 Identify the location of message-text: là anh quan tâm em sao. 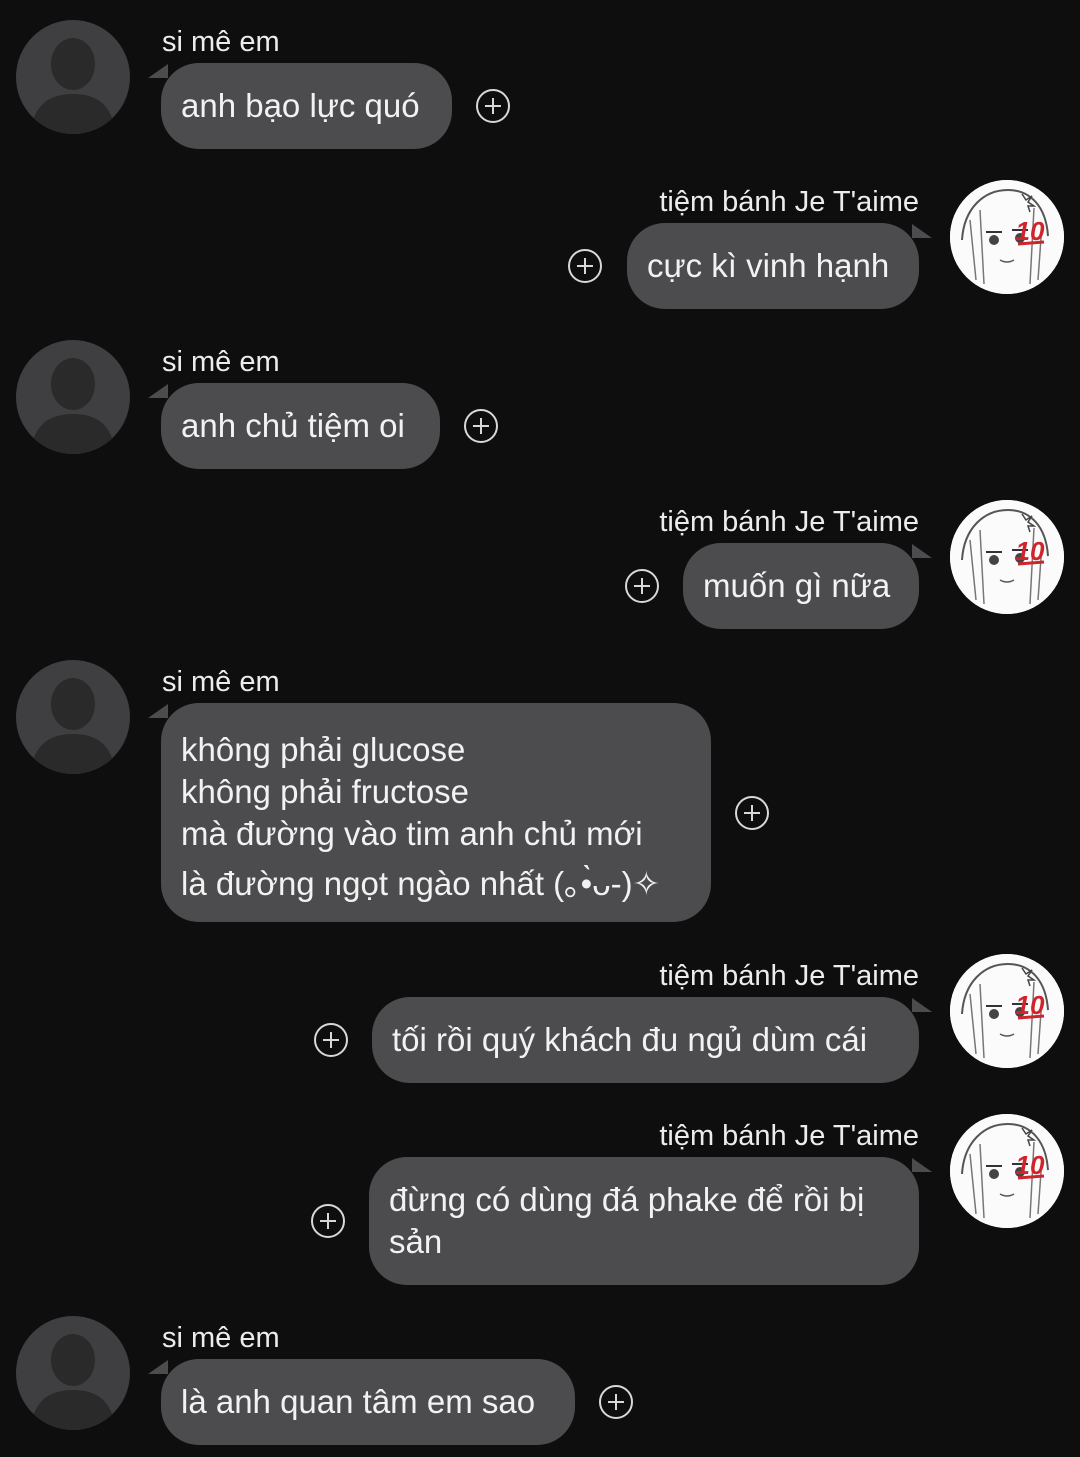
(358, 1401).